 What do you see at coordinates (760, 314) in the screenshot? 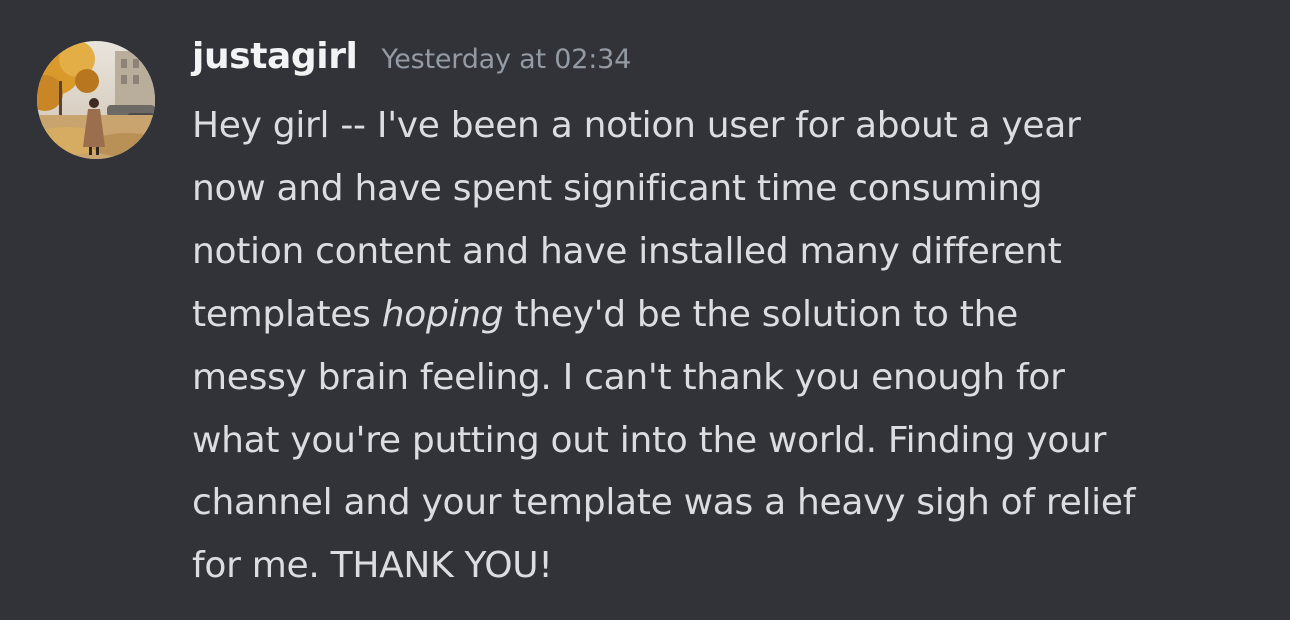
I see `message-text: they'd be the solution to the` at bounding box center [760, 314].